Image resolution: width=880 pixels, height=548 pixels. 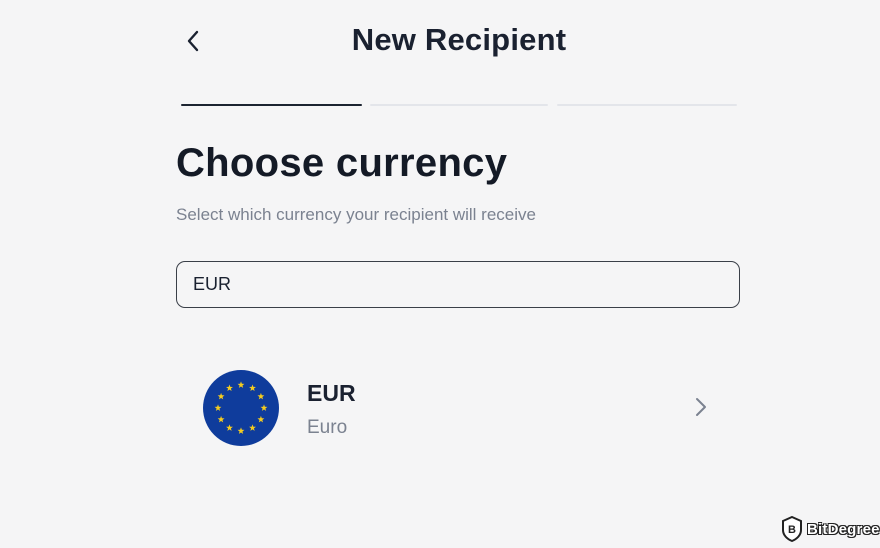 What do you see at coordinates (459, 39) in the screenshot?
I see `page-title: New Recipient` at bounding box center [459, 39].